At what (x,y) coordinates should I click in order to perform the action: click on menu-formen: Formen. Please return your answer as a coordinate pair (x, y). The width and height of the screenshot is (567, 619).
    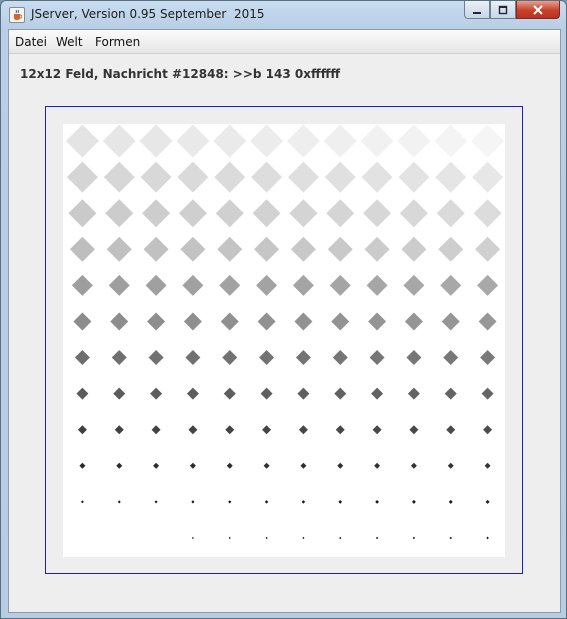
    Looking at the image, I should click on (117, 42).